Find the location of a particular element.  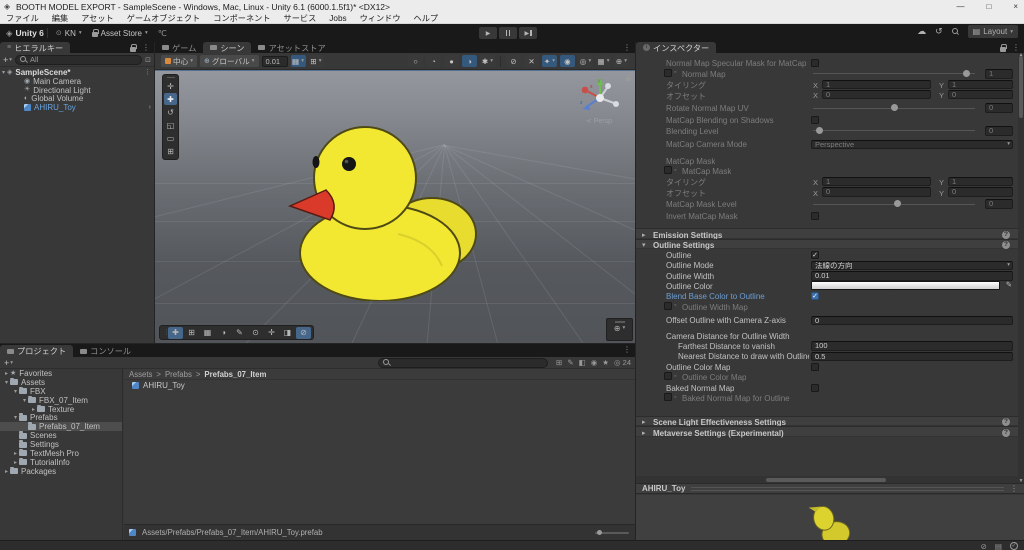

all-clear-icon: ✓ is located at coordinates (1014, 546).